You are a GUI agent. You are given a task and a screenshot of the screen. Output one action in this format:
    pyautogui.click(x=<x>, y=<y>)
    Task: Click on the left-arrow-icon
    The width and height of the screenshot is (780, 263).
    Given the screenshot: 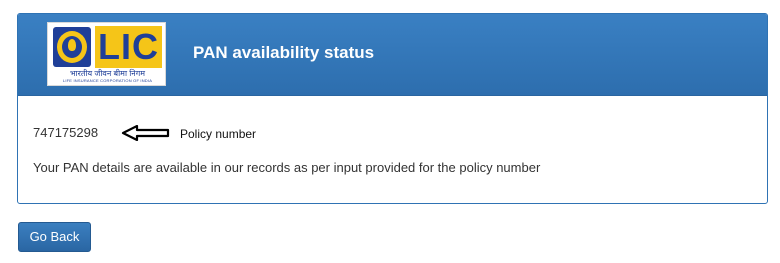 What is the action you would take?
    pyautogui.click(x=145, y=133)
    